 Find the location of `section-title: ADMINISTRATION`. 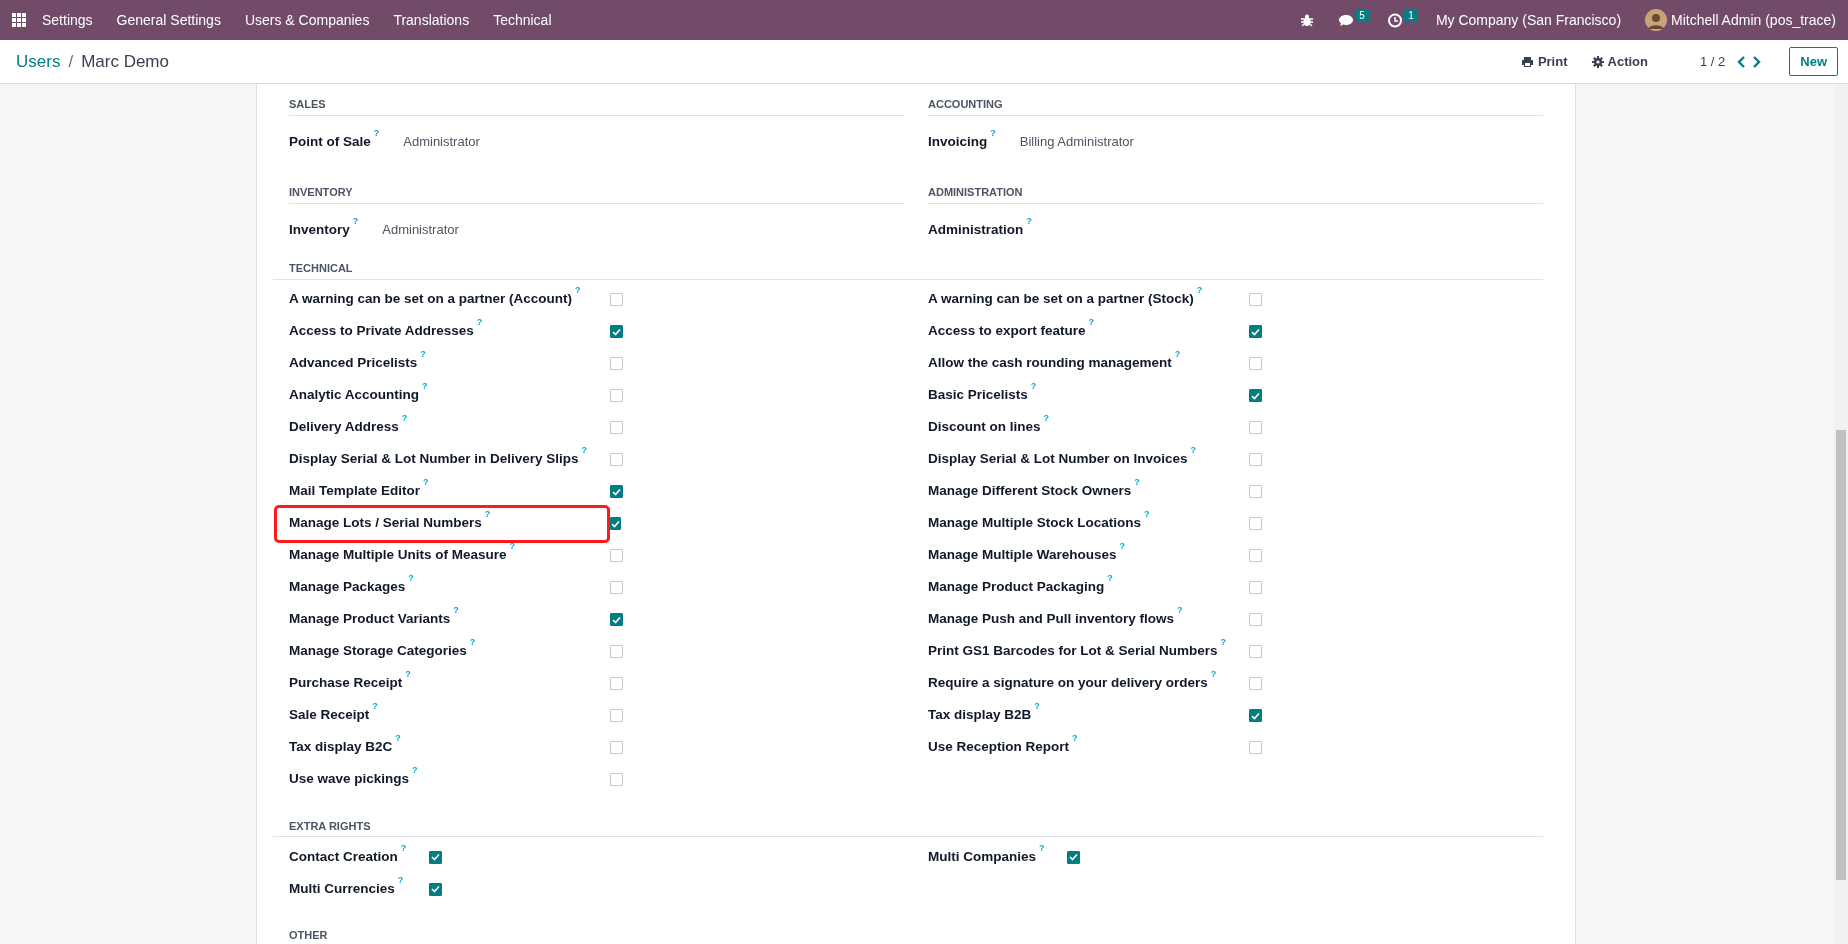

section-title: ADMINISTRATION is located at coordinates (1235, 194).